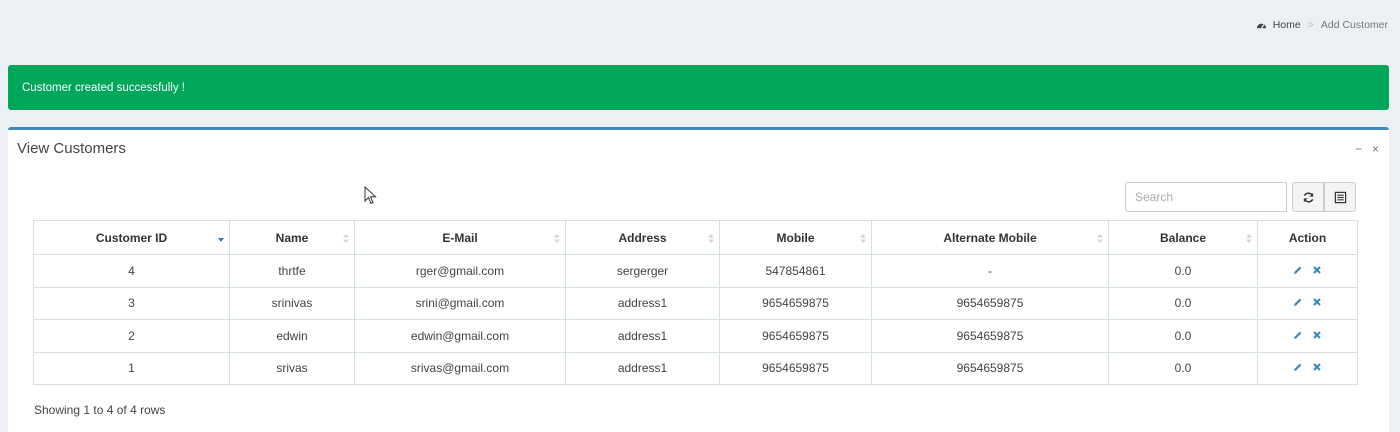 The image size is (1400, 432). I want to click on box-title: View Customers, so click(71, 148).